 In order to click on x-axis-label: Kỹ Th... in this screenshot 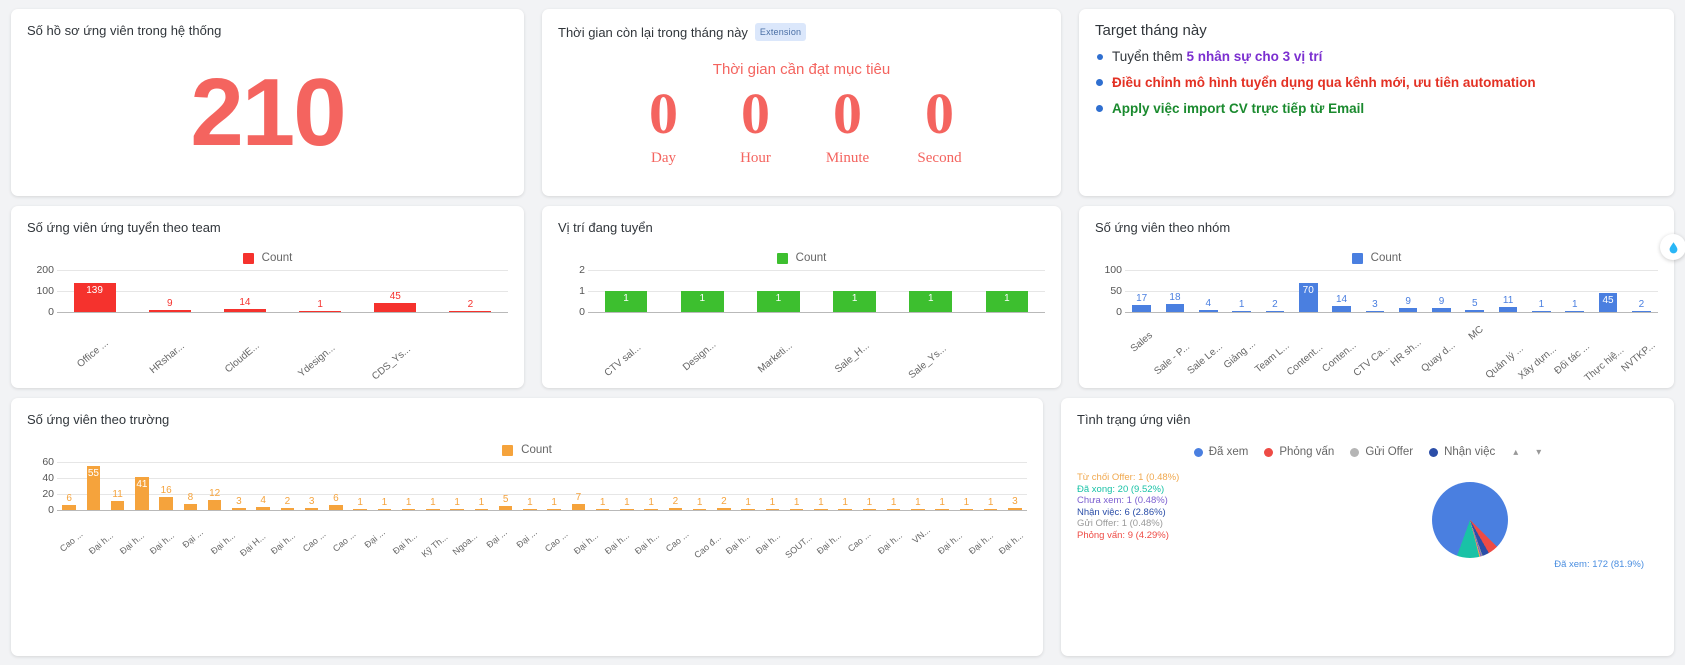, I will do `click(434, 545)`.